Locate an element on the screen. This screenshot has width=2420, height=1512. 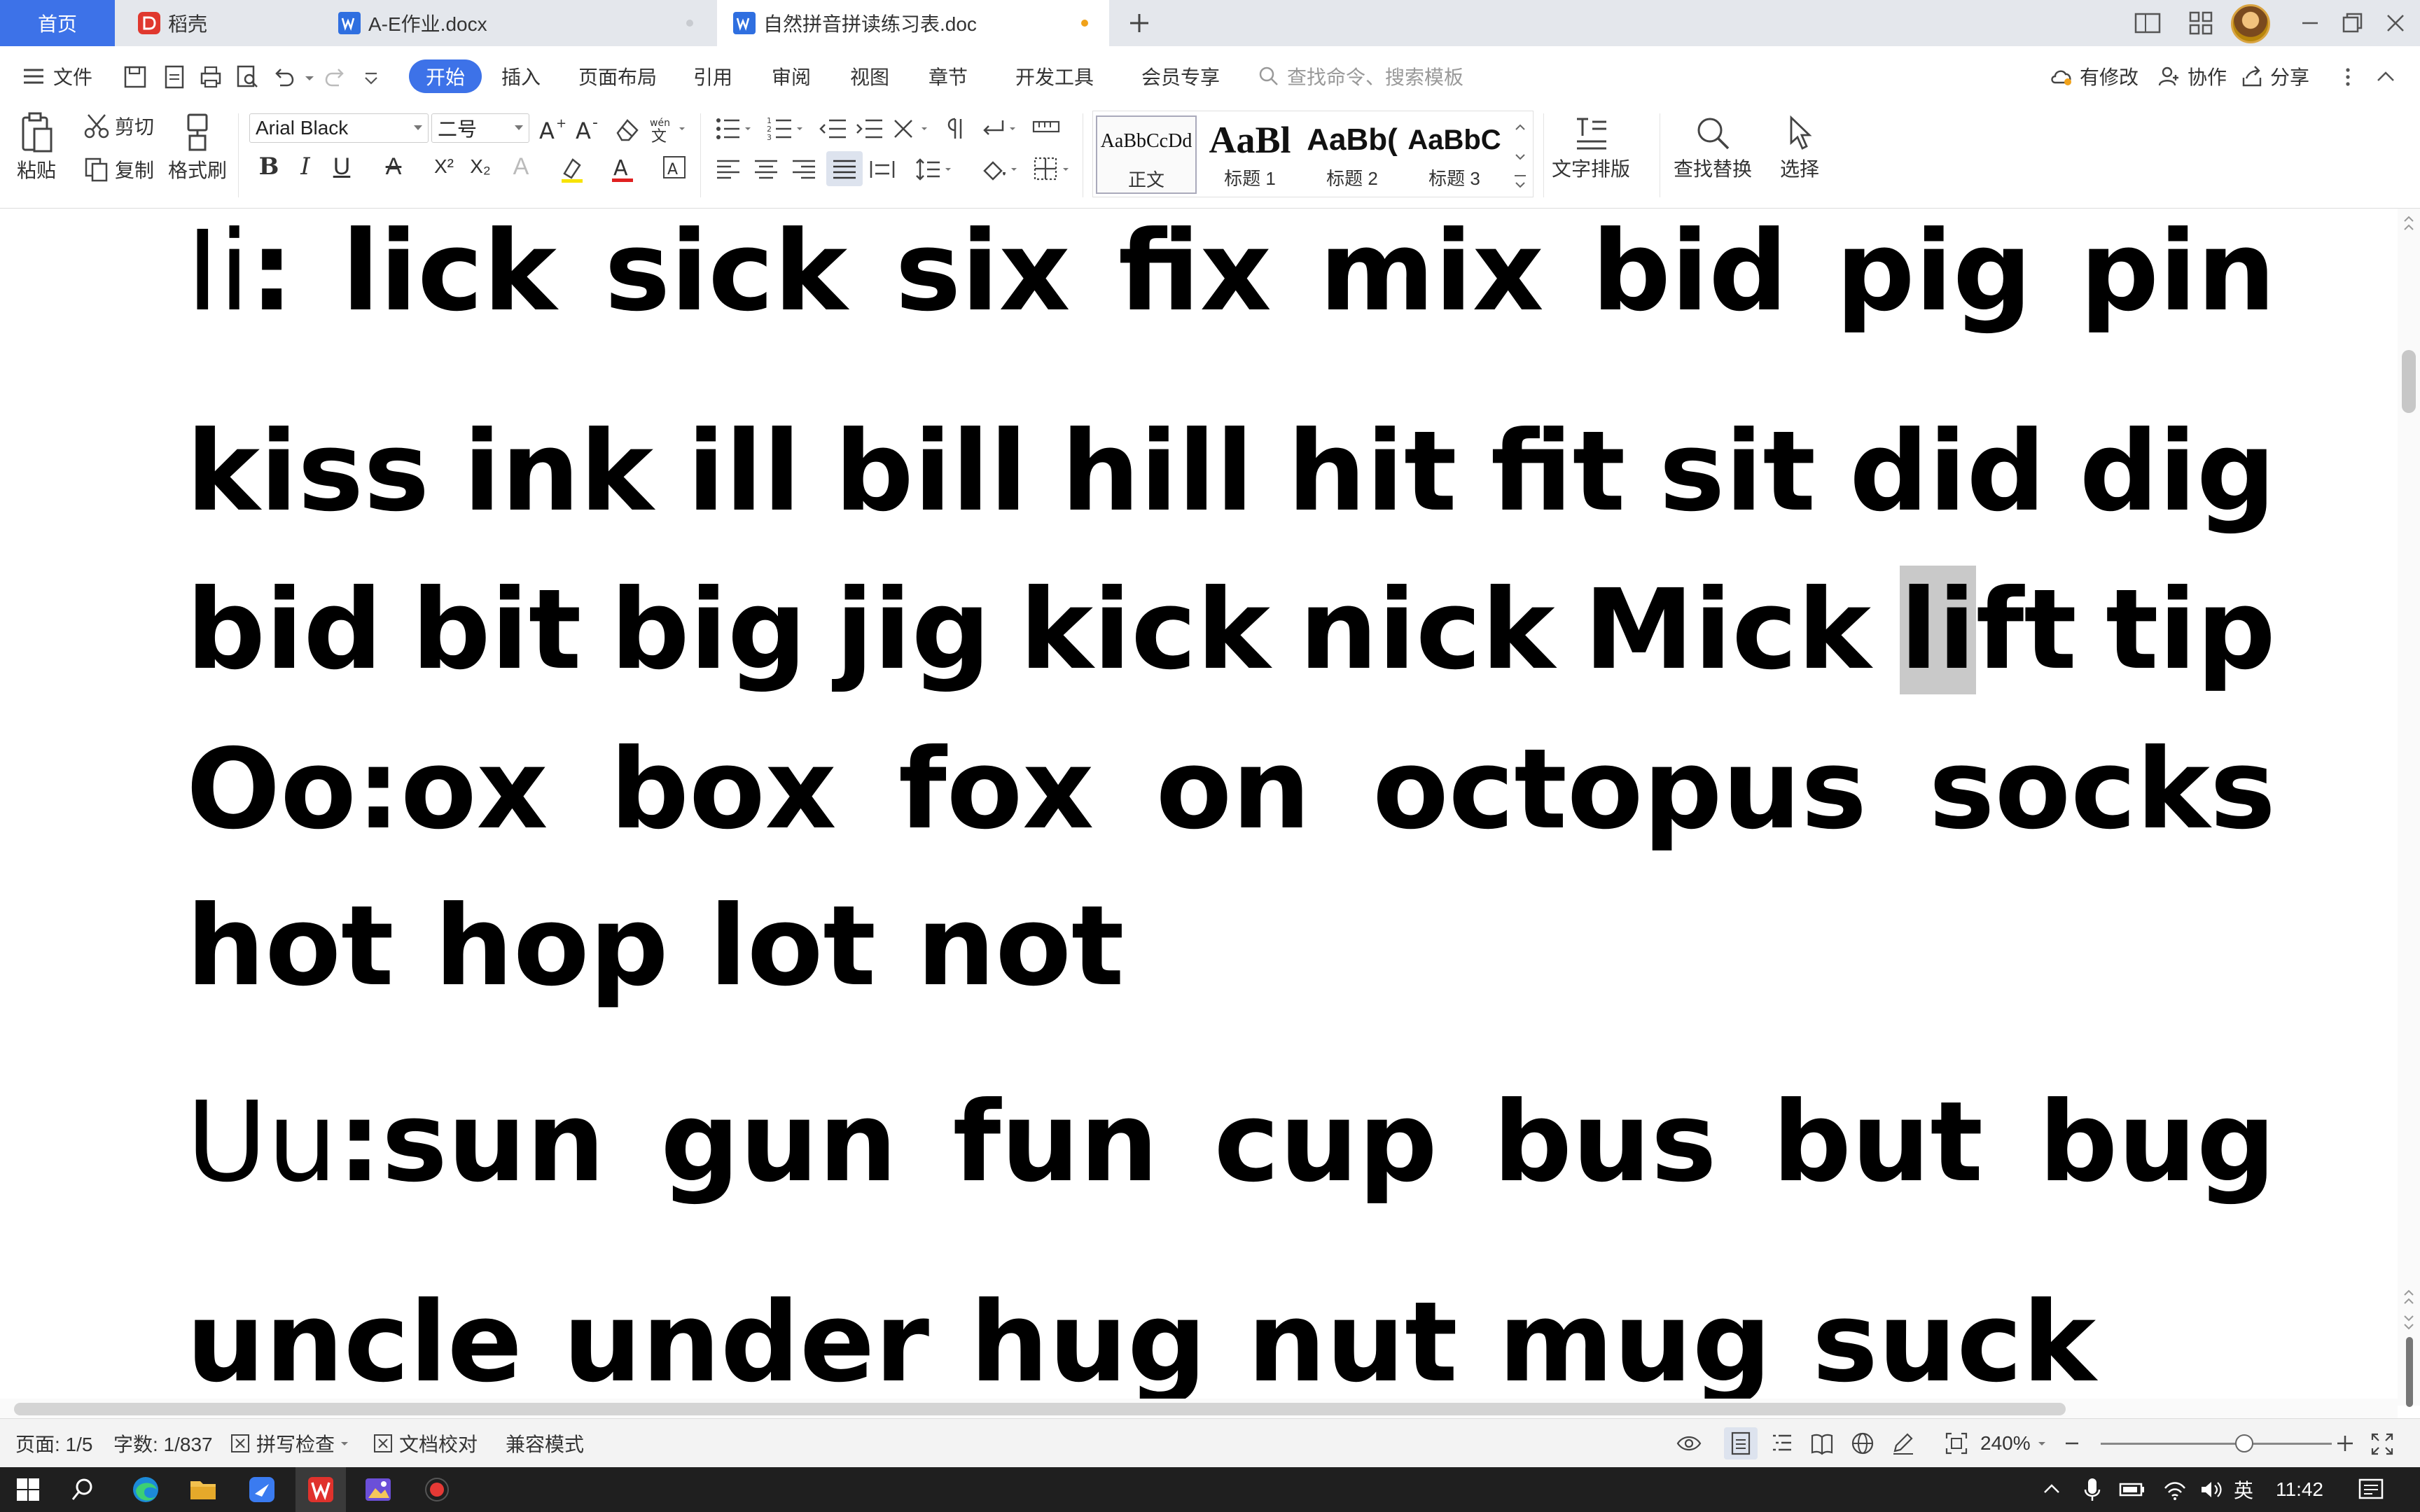
file-explorer-icon is located at coordinates (203, 1489).